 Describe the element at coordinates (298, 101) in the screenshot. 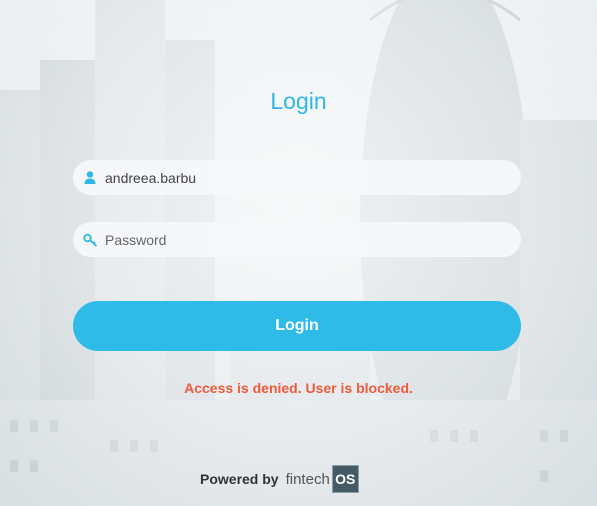

I see `login-title: Login` at that location.